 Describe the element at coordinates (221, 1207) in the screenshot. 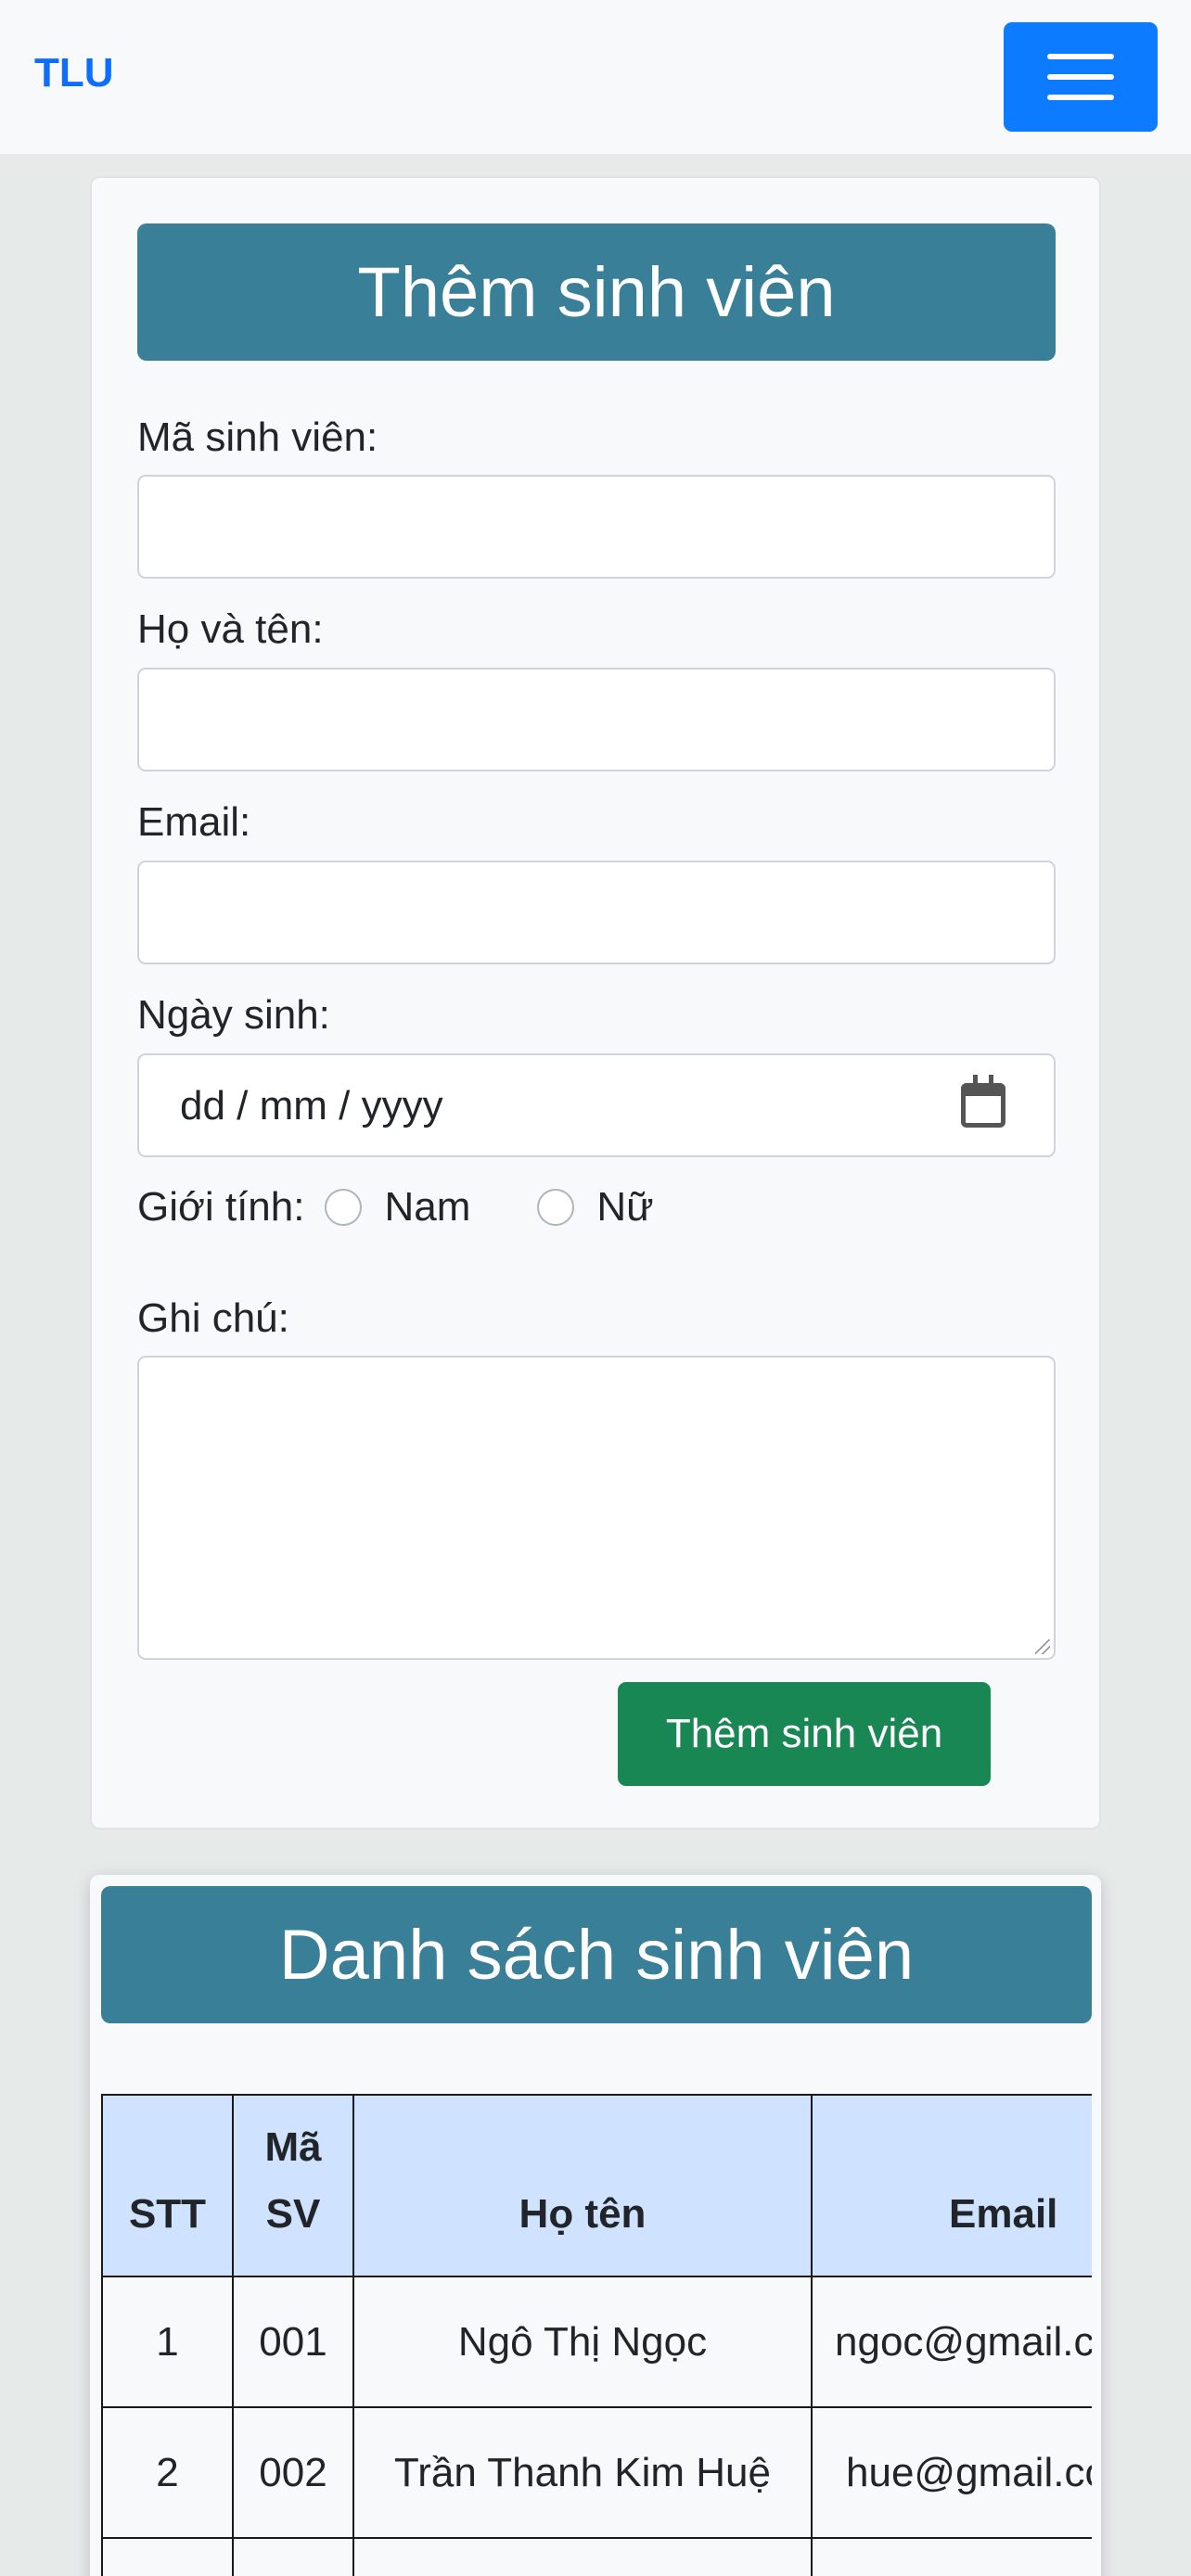

I see `gender-label: Giới tính:` at that location.